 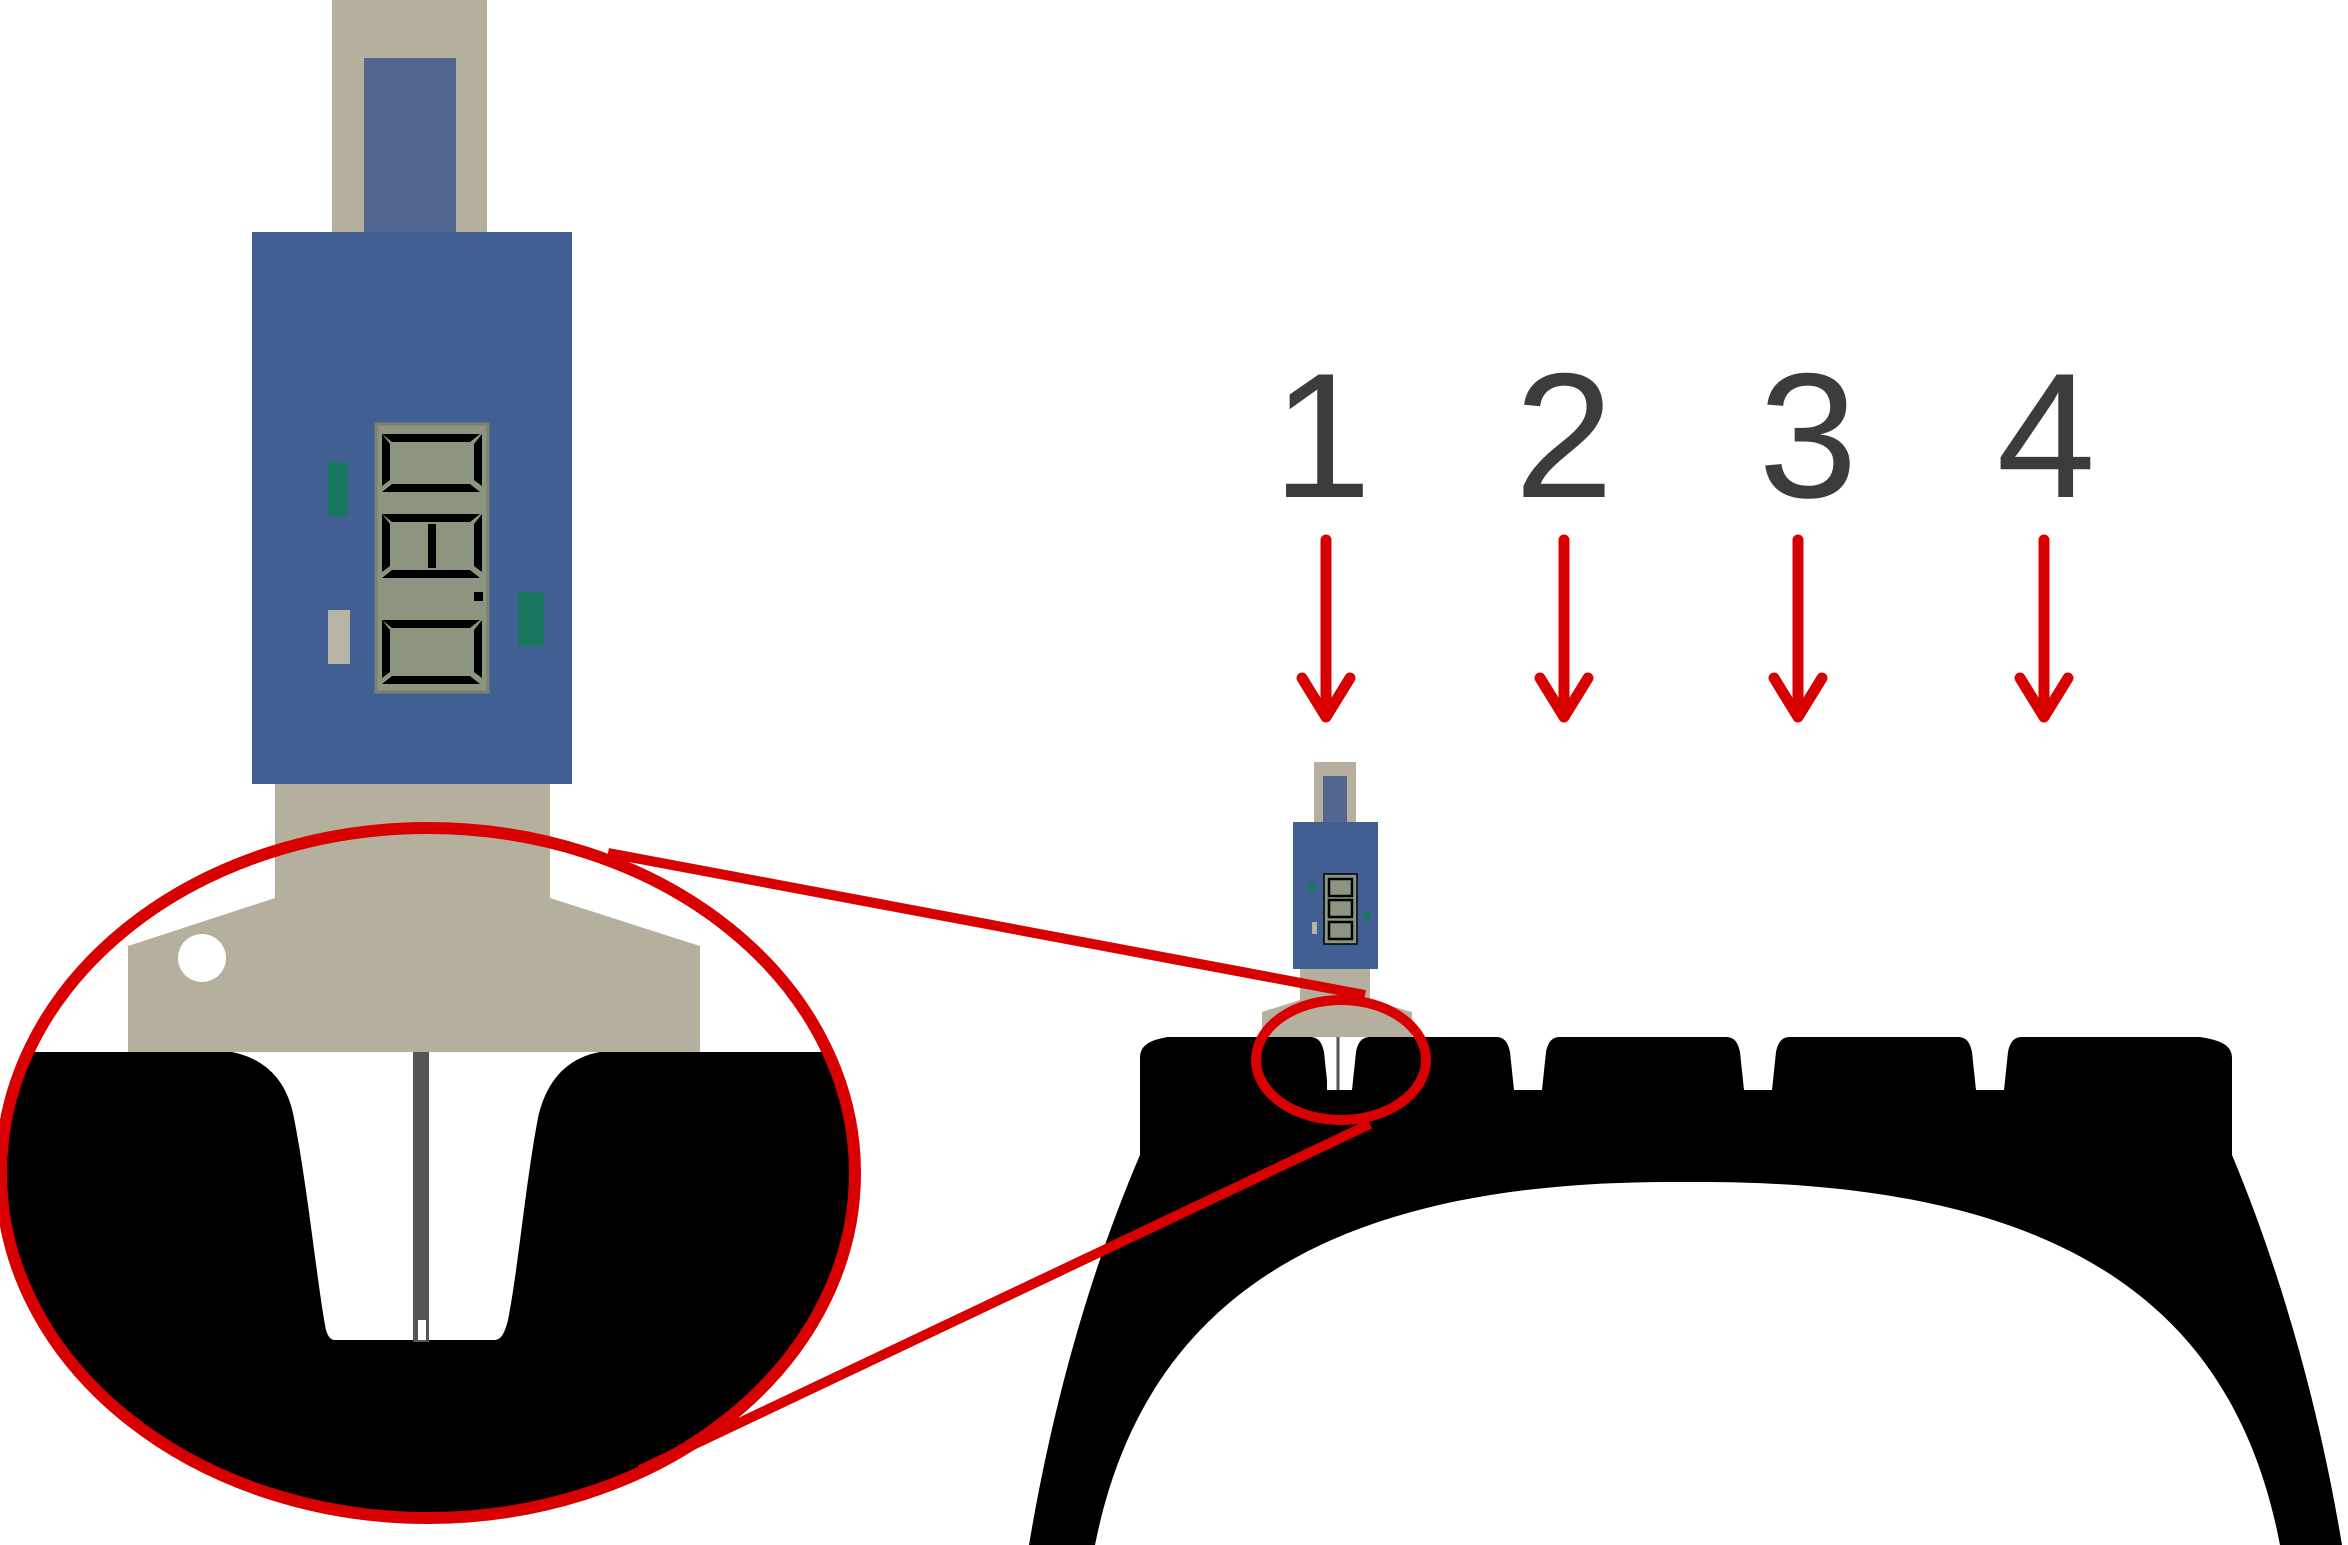 I want to click on gauge-small-stem-inner, so click(x=1335, y=800).